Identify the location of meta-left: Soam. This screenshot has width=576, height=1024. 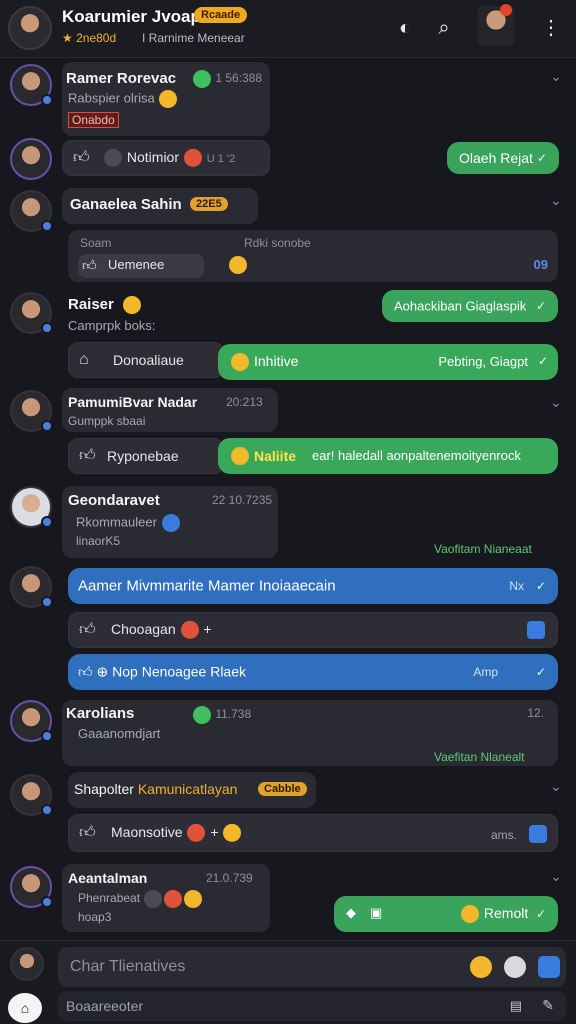
(96, 243).